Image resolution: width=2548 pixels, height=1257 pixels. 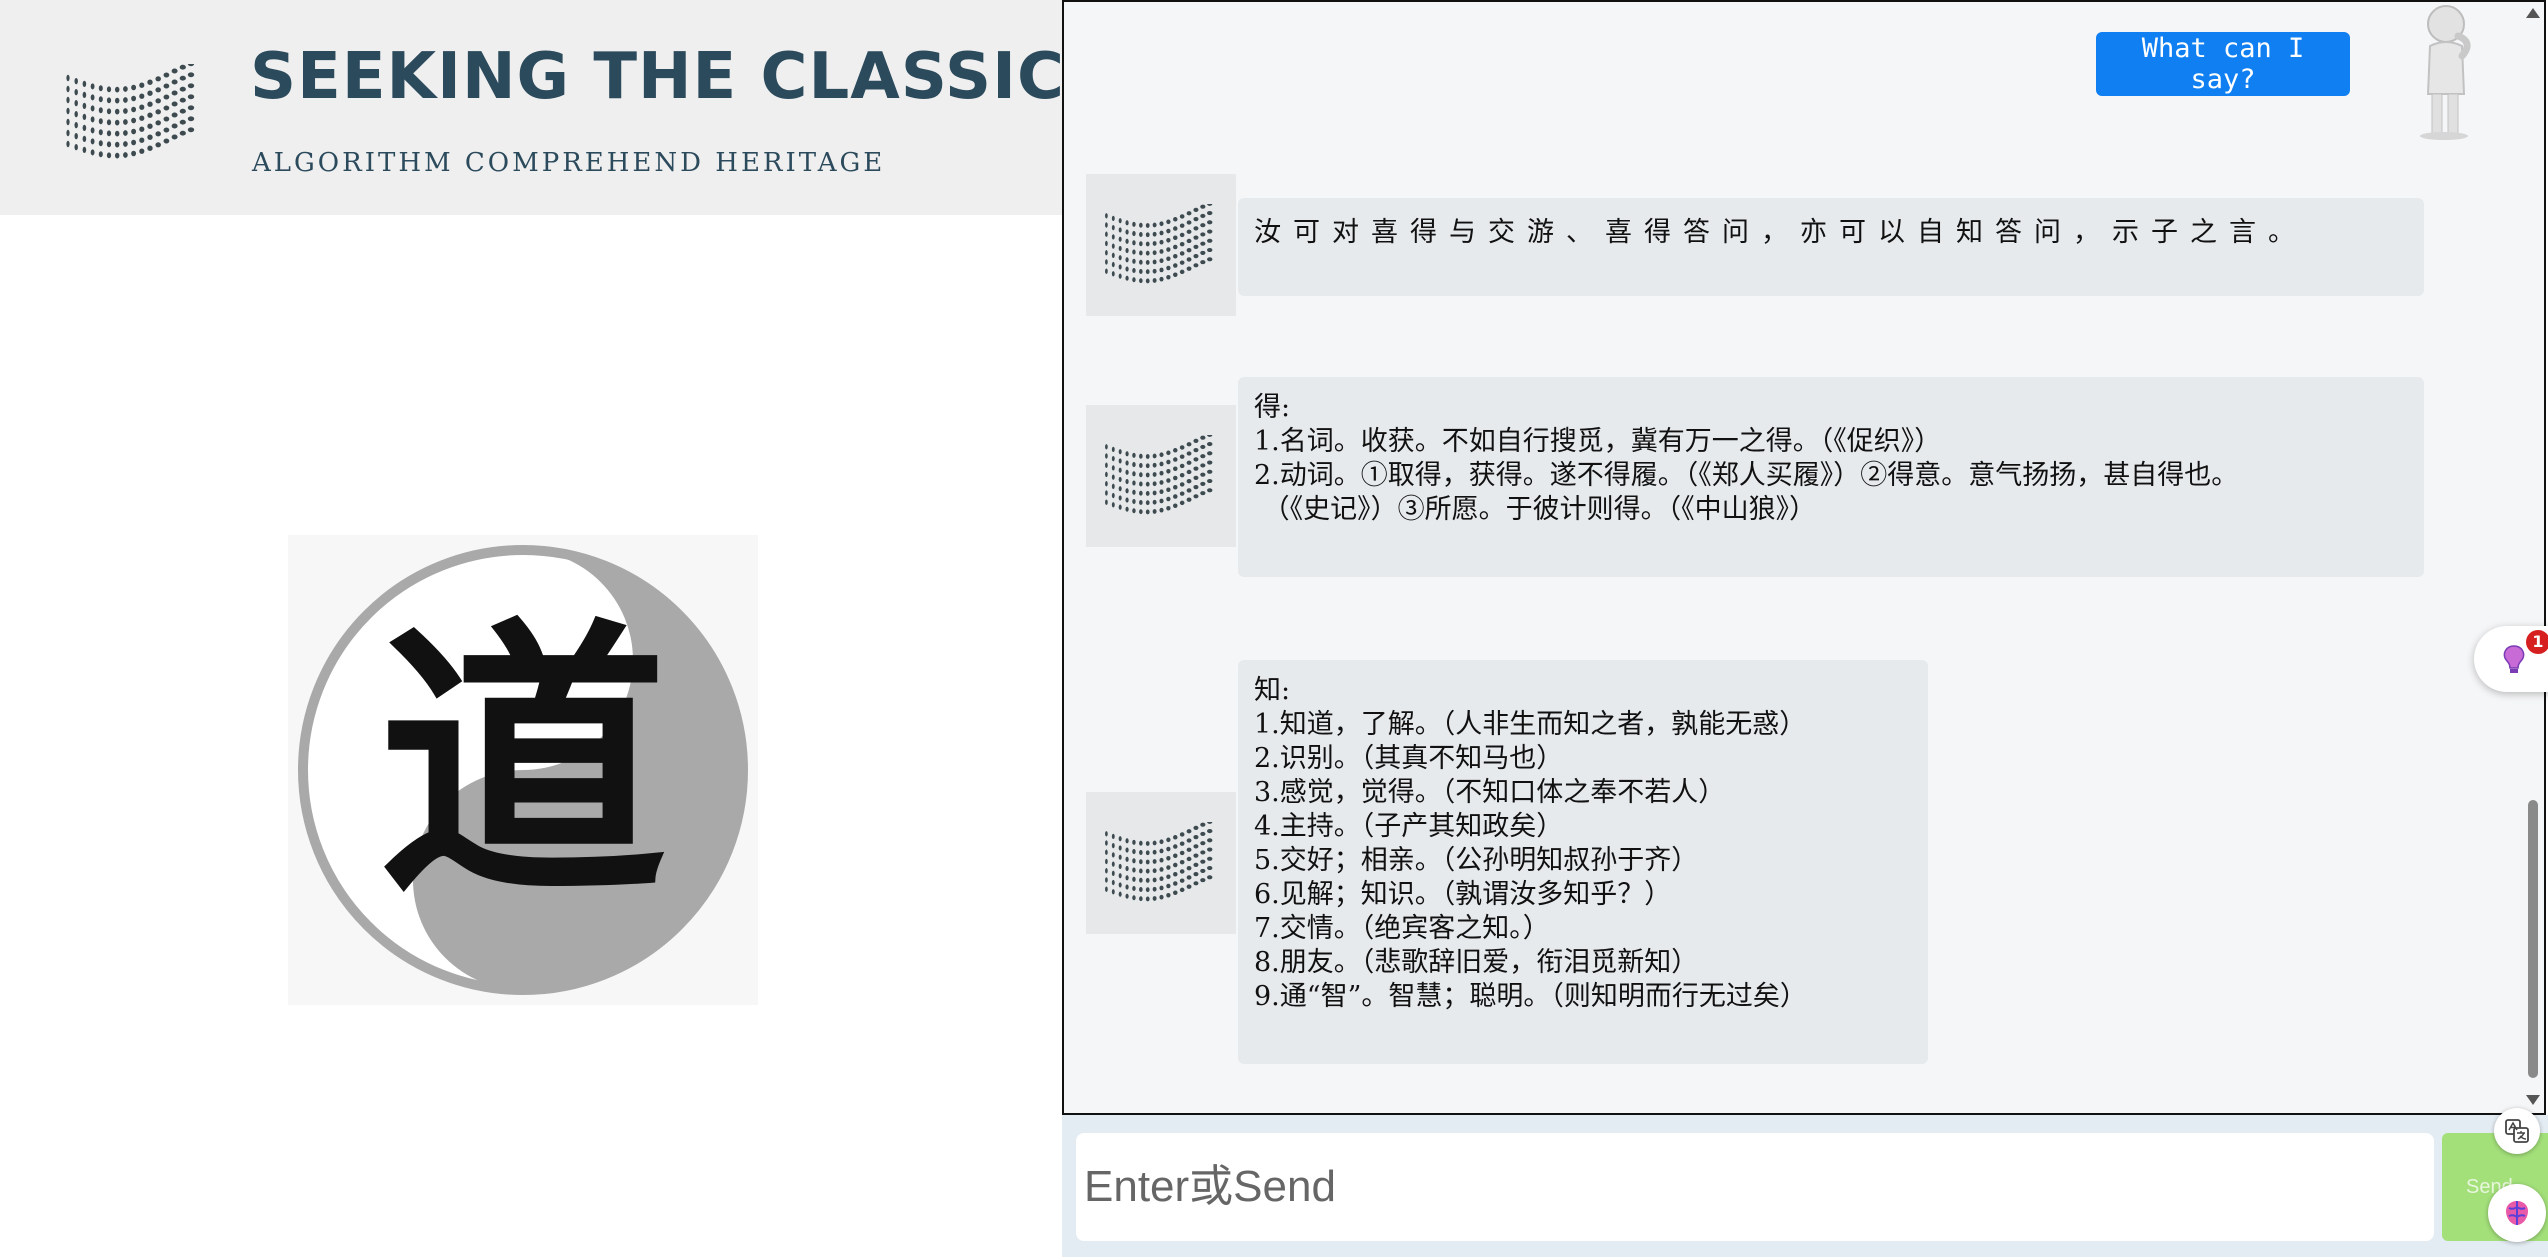 What do you see at coordinates (1755, 1187) in the screenshot?
I see `message-input` at bounding box center [1755, 1187].